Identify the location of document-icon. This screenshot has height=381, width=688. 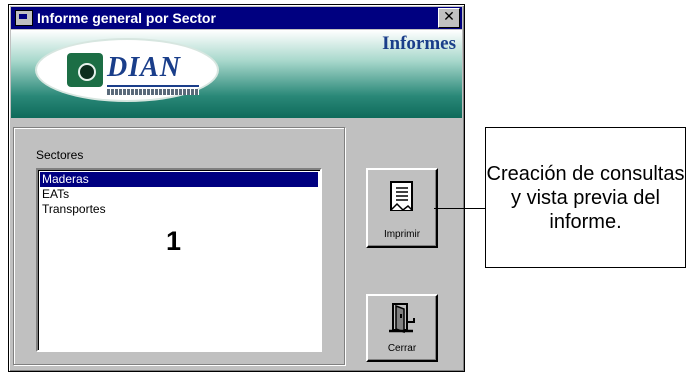
(401, 196).